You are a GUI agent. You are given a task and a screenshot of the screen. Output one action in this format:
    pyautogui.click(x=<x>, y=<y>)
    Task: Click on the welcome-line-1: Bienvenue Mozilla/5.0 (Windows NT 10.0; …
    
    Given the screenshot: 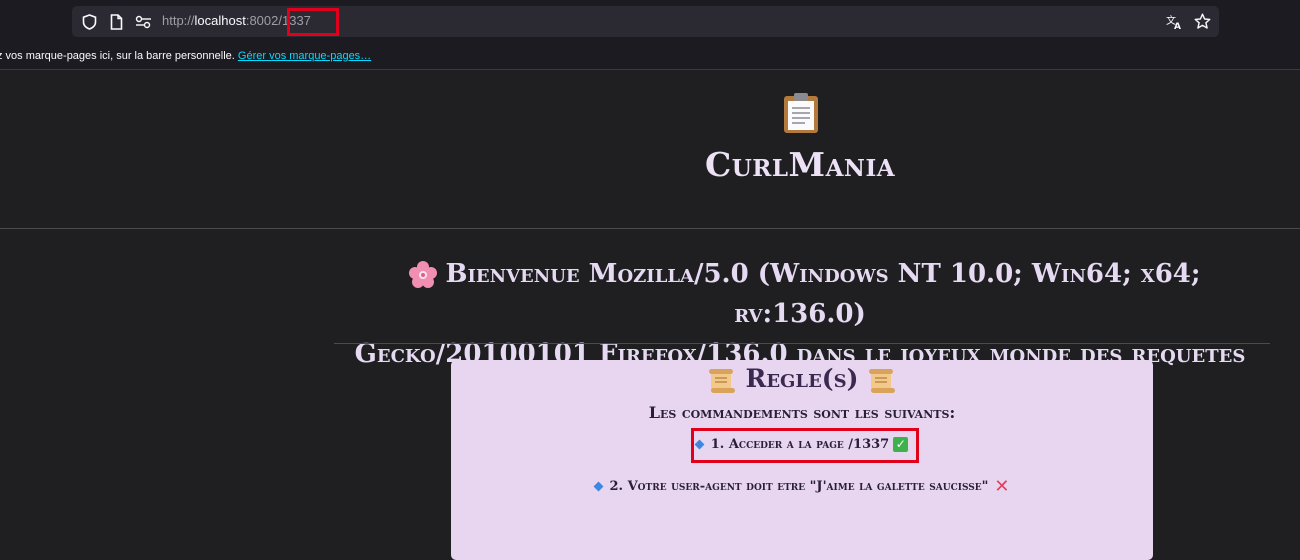 What is the action you would take?
    pyautogui.click(x=823, y=294)
    